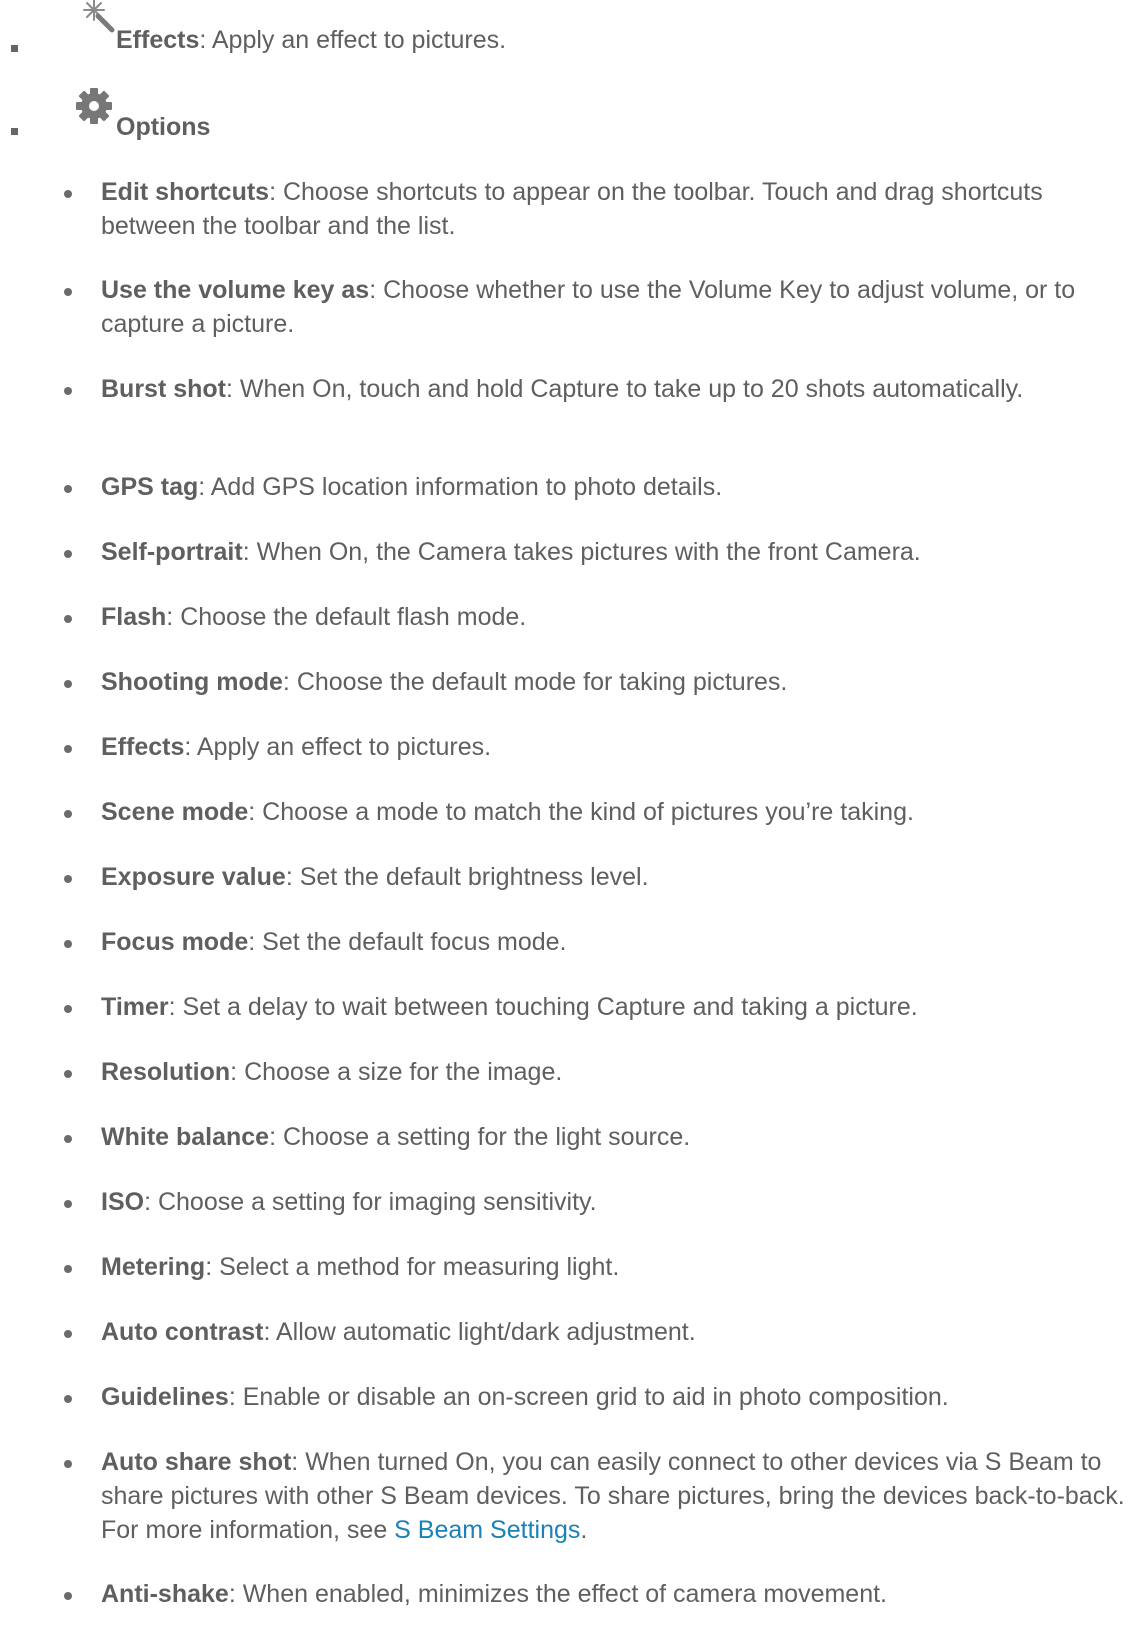 The width and height of the screenshot is (1143, 1648). I want to click on option-desc: : Choose the default flash mode., so click(346, 617).